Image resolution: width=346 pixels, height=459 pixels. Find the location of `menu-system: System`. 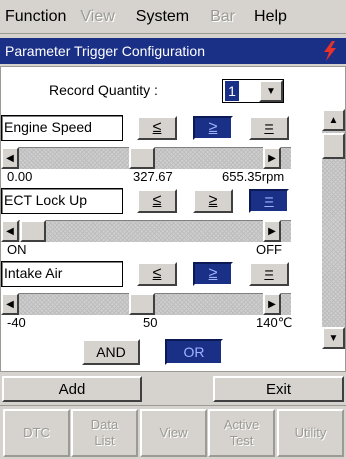

menu-system: System is located at coordinates (159, 17).